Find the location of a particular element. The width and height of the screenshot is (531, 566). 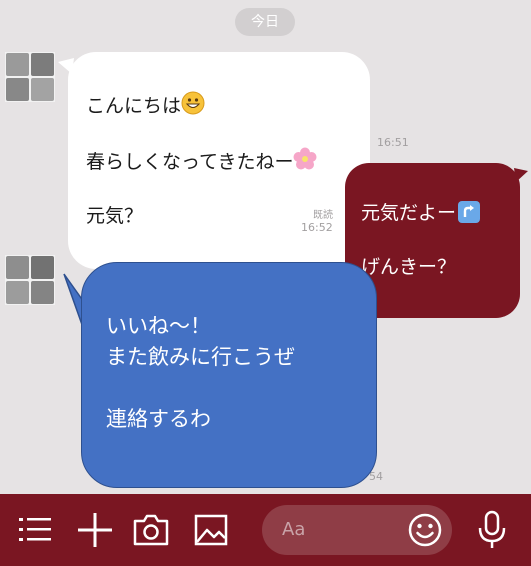

read-receipt: 既読 is located at coordinates (323, 215).